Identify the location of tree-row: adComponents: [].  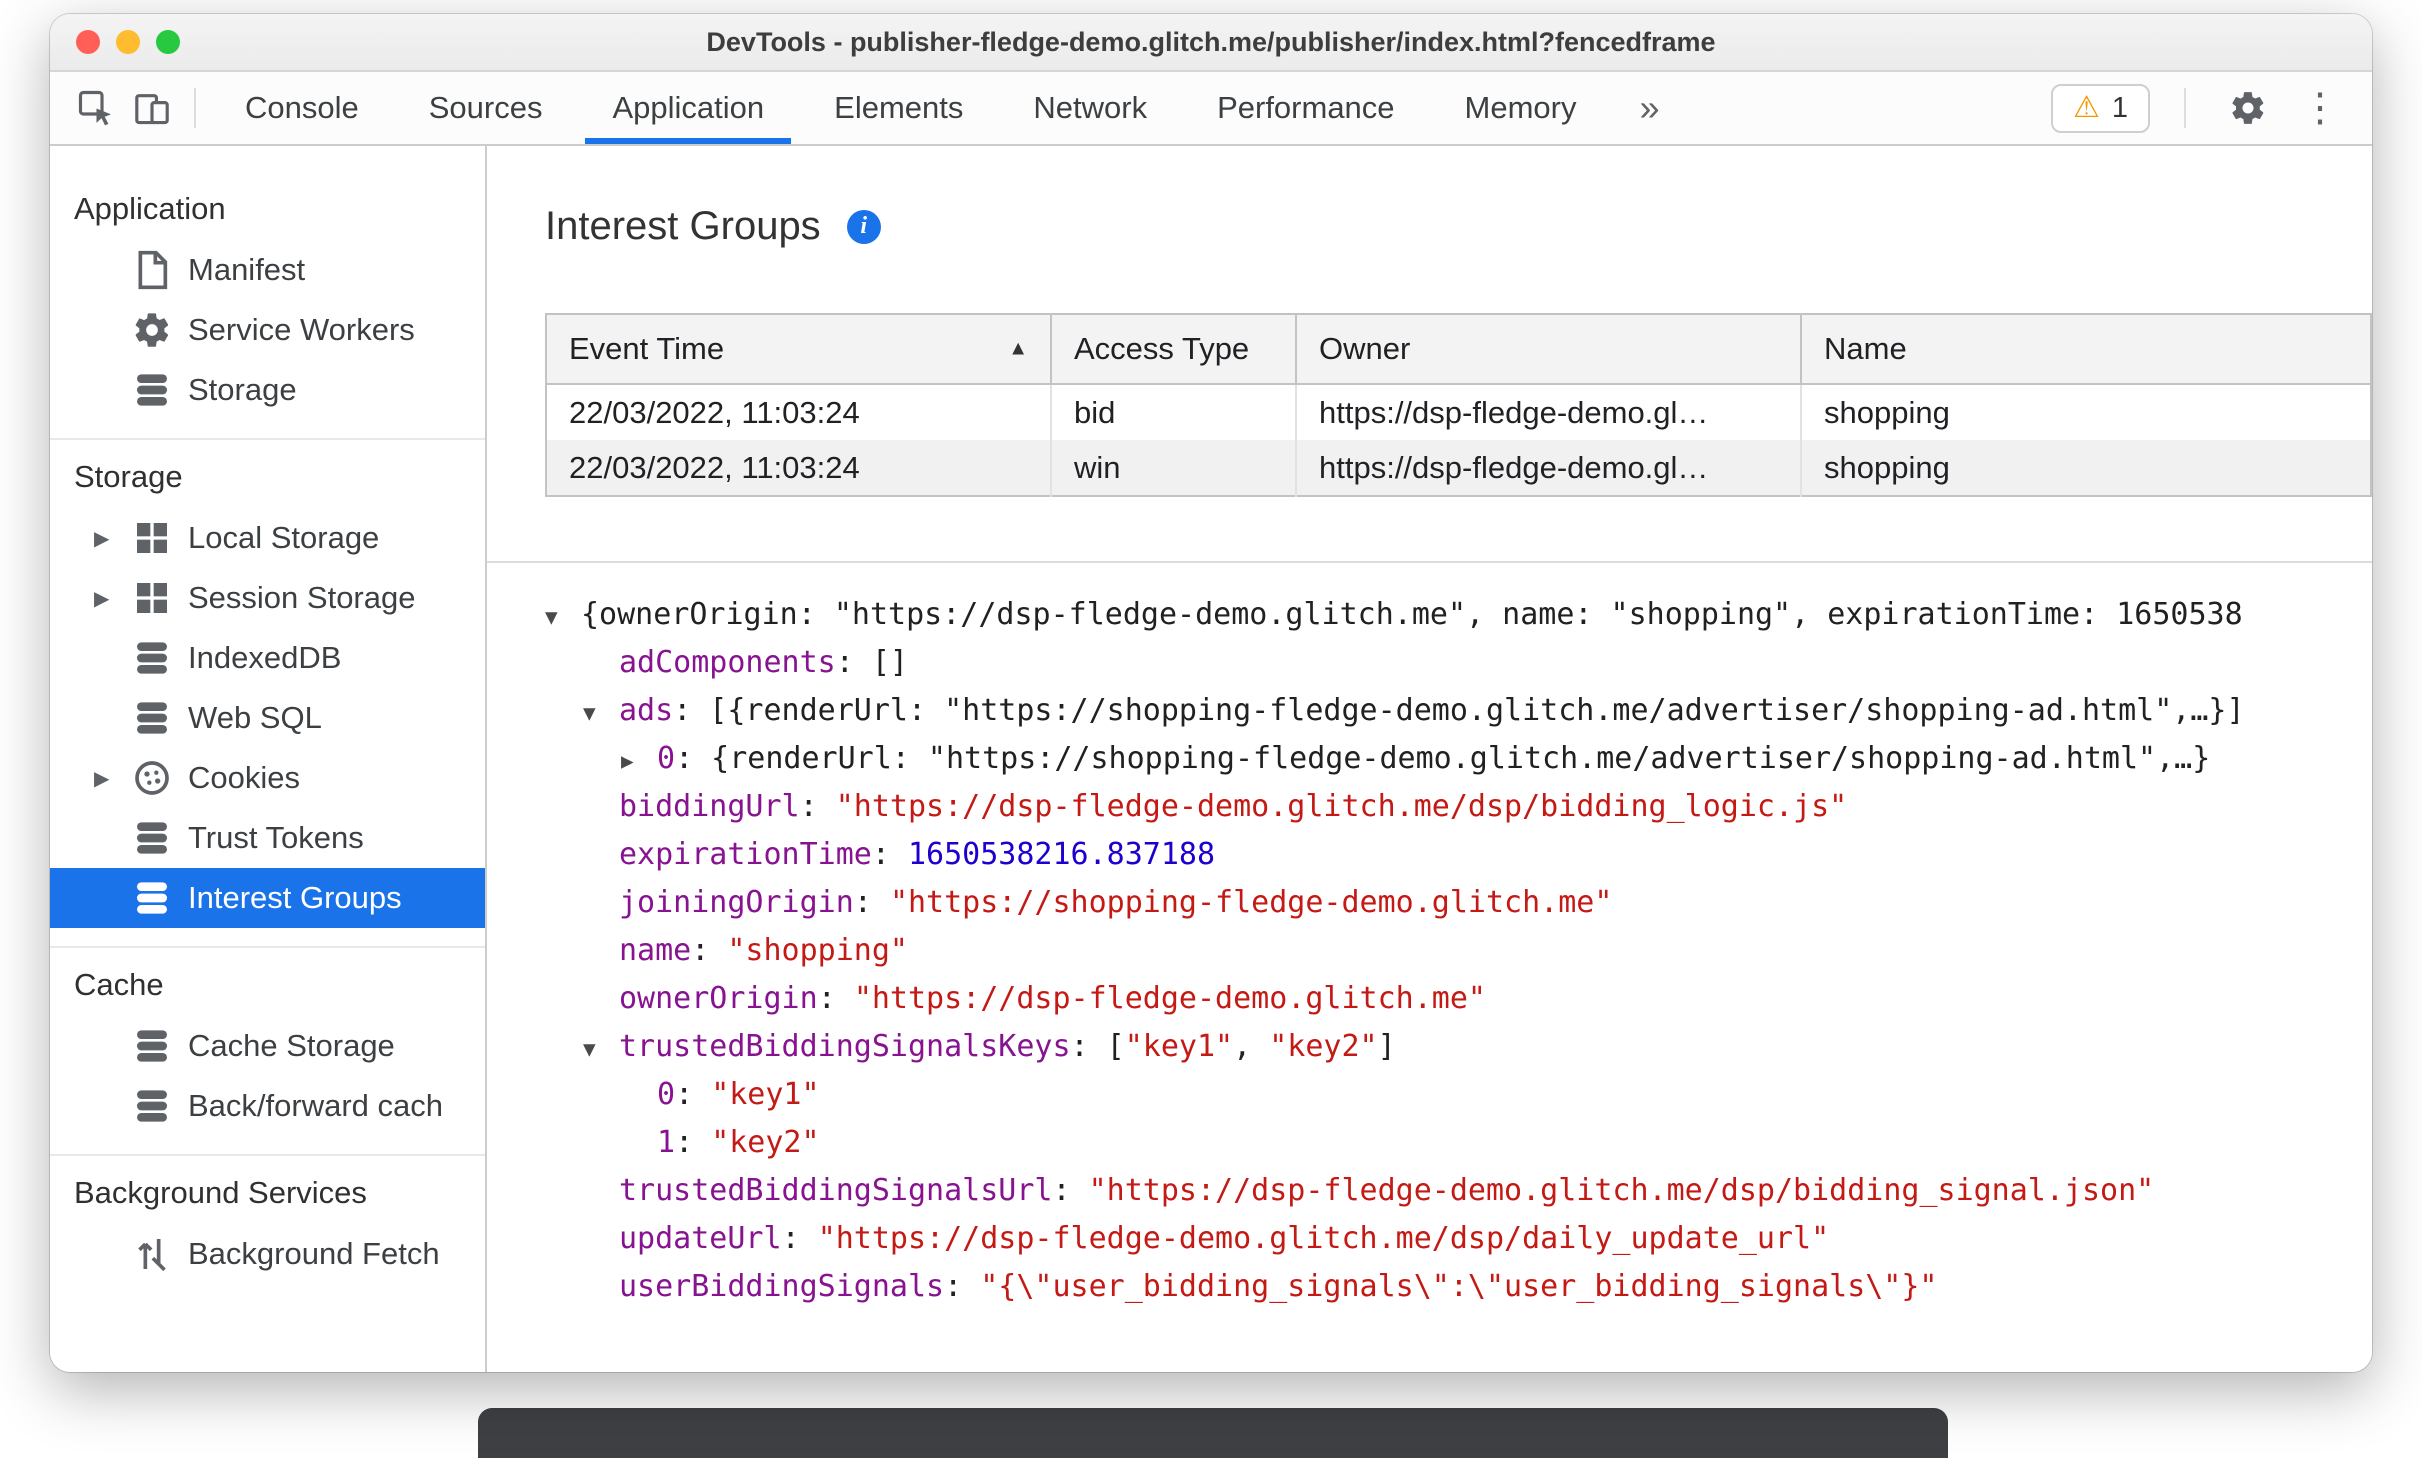
(1458, 663).